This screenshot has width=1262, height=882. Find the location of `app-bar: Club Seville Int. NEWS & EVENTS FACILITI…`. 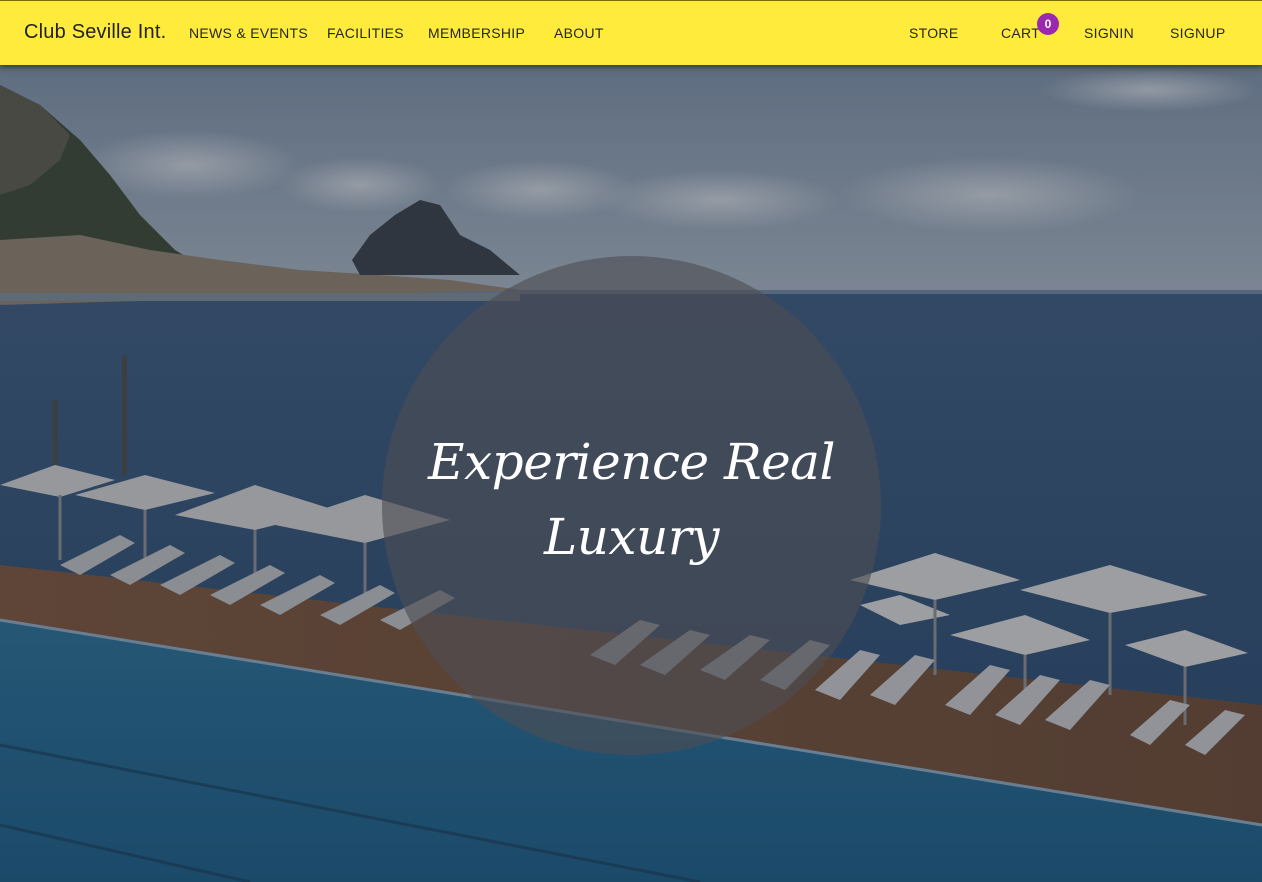

app-bar: Club Seville Int. NEWS & EVENTS FACILITI… is located at coordinates (631, 32).